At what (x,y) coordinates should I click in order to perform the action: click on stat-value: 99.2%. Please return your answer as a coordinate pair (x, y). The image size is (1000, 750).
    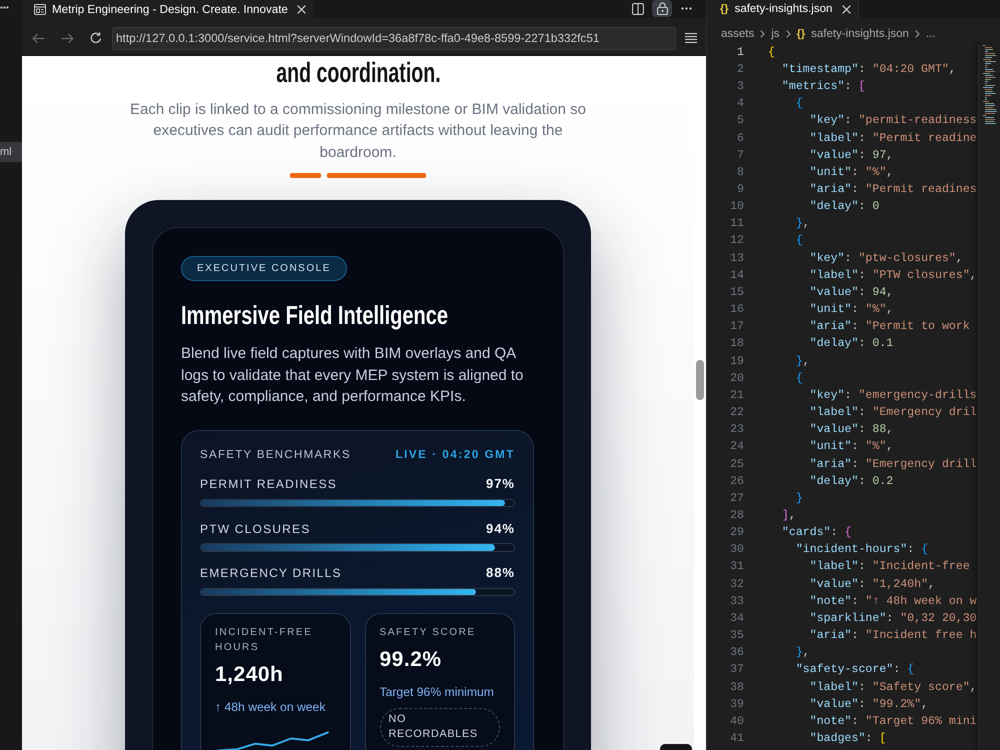
    Looking at the image, I should click on (411, 659).